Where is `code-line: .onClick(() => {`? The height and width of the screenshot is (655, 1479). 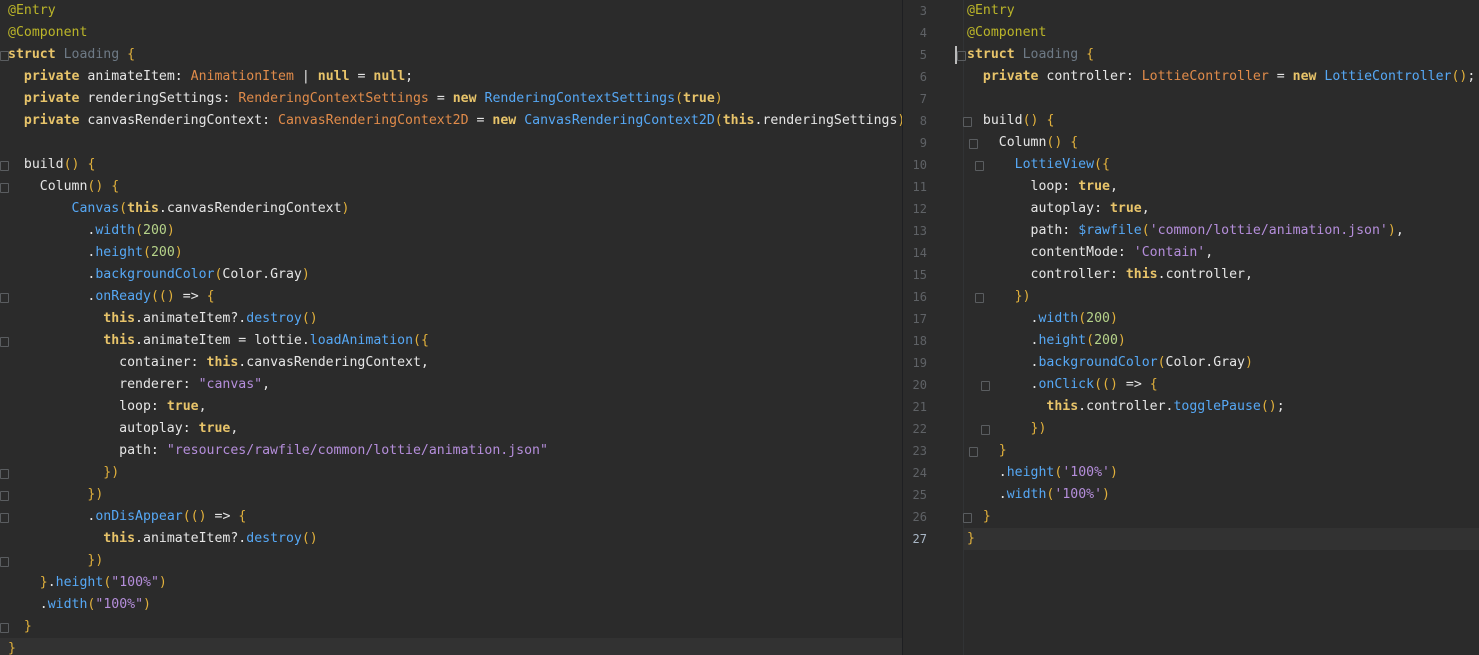
code-line: .onClick(() => { is located at coordinates (1062, 385).